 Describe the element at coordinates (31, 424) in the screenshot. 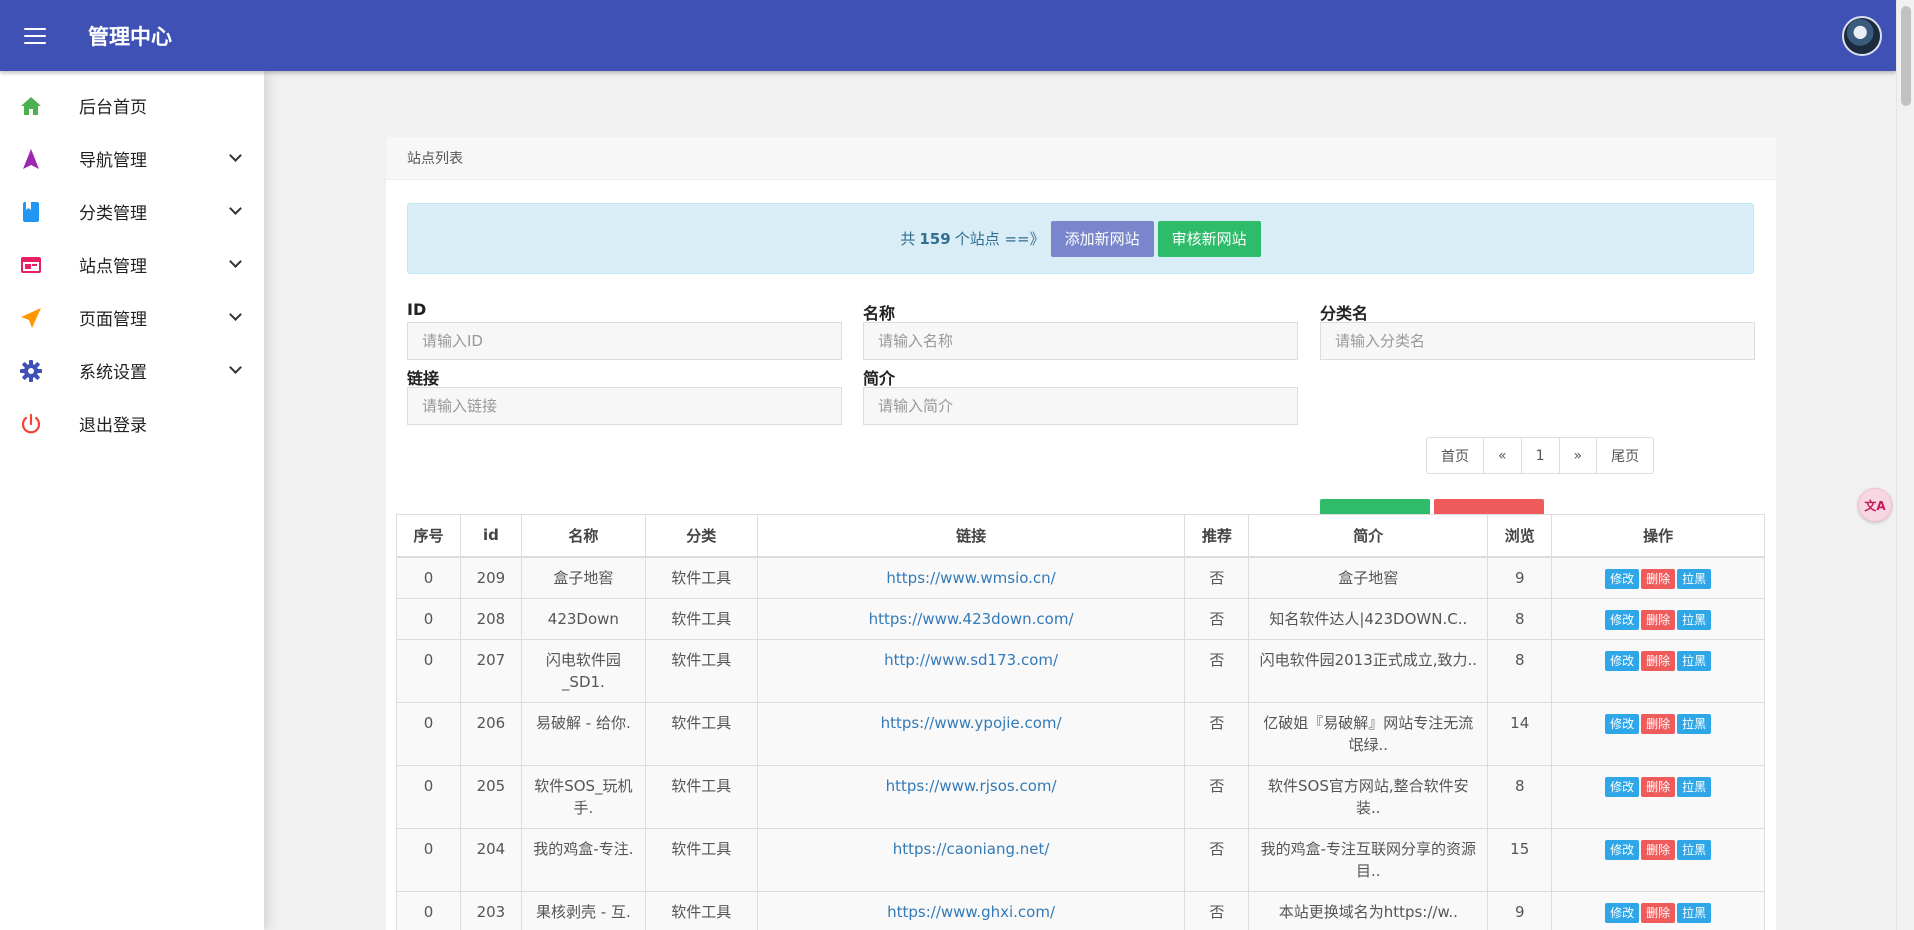

I see `power-icon` at that location.